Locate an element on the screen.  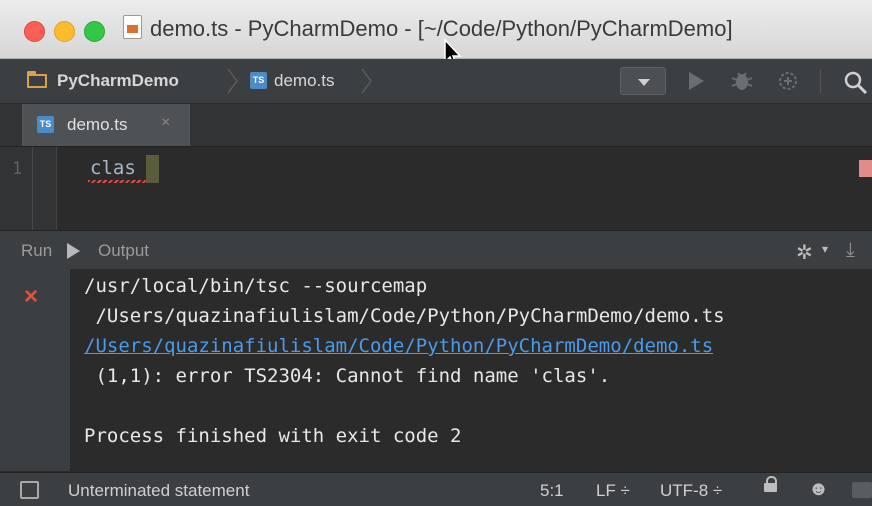
console-line: Process finished with exit code 2 is located at coordinates (273, 436).